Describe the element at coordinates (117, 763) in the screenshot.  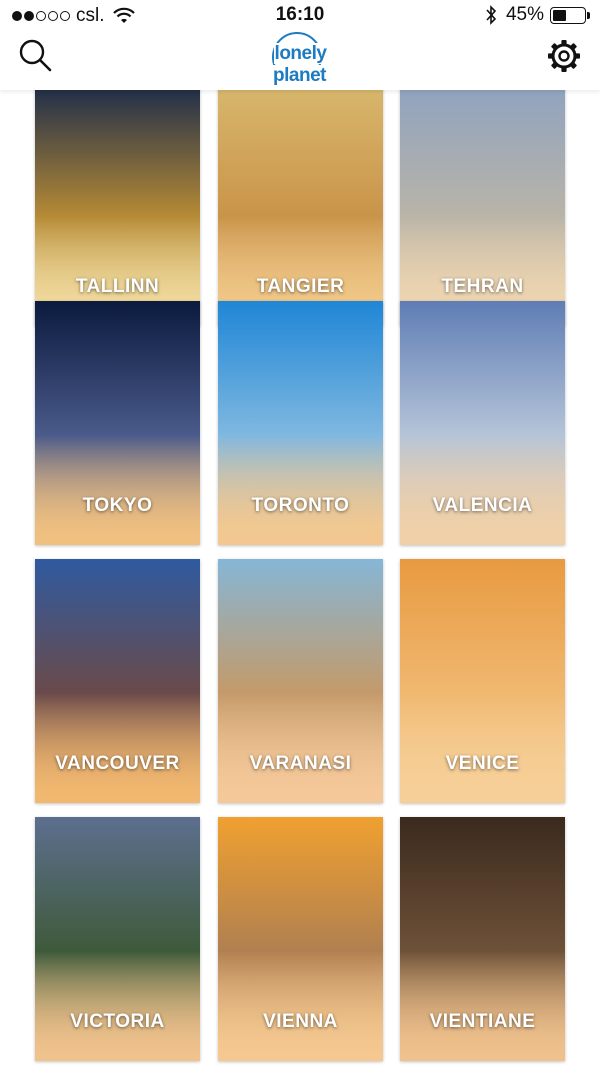
I see `destination-label: VANCOUVER` at that location.